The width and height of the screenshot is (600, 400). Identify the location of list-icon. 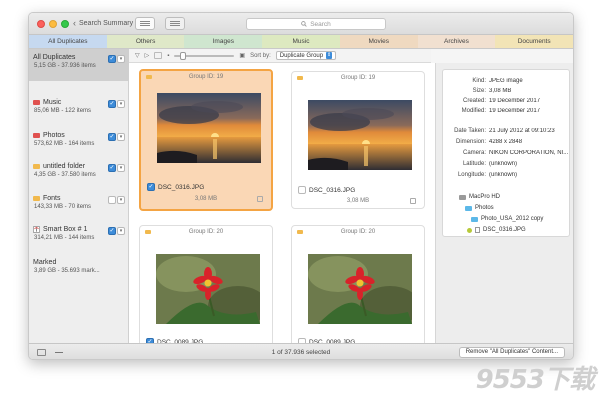
(145, 21).